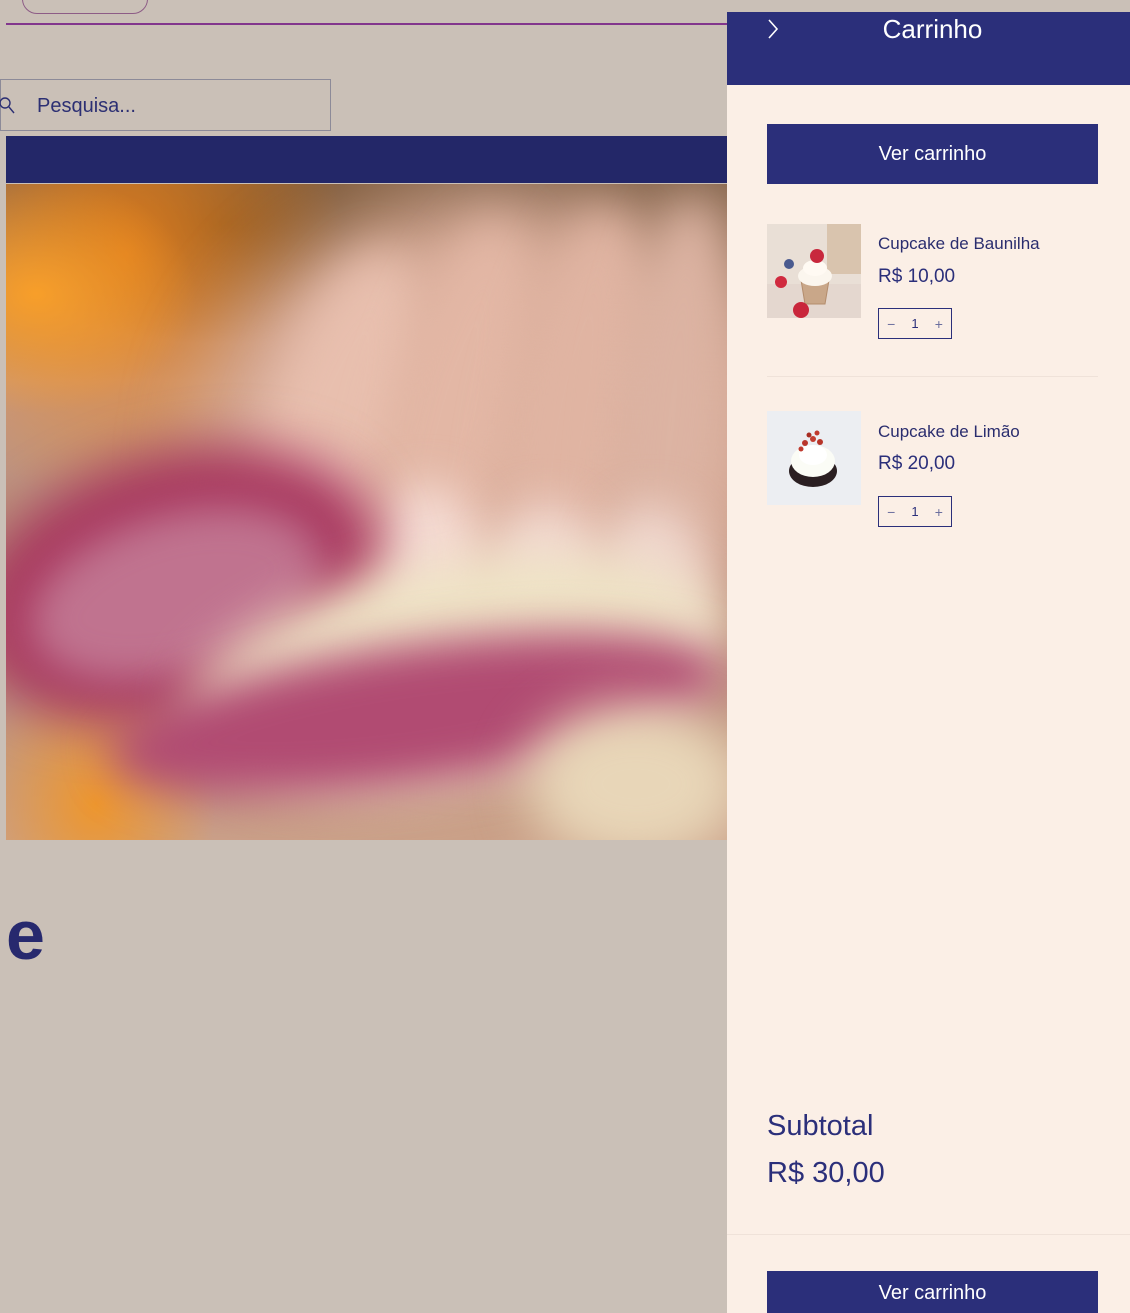 This screenshot has width=1130, height=1313. Describe the element at coordinates (932, 1292) in the screenshot. I see `view-cart-button-bottom: Ver carrinho` at that location.